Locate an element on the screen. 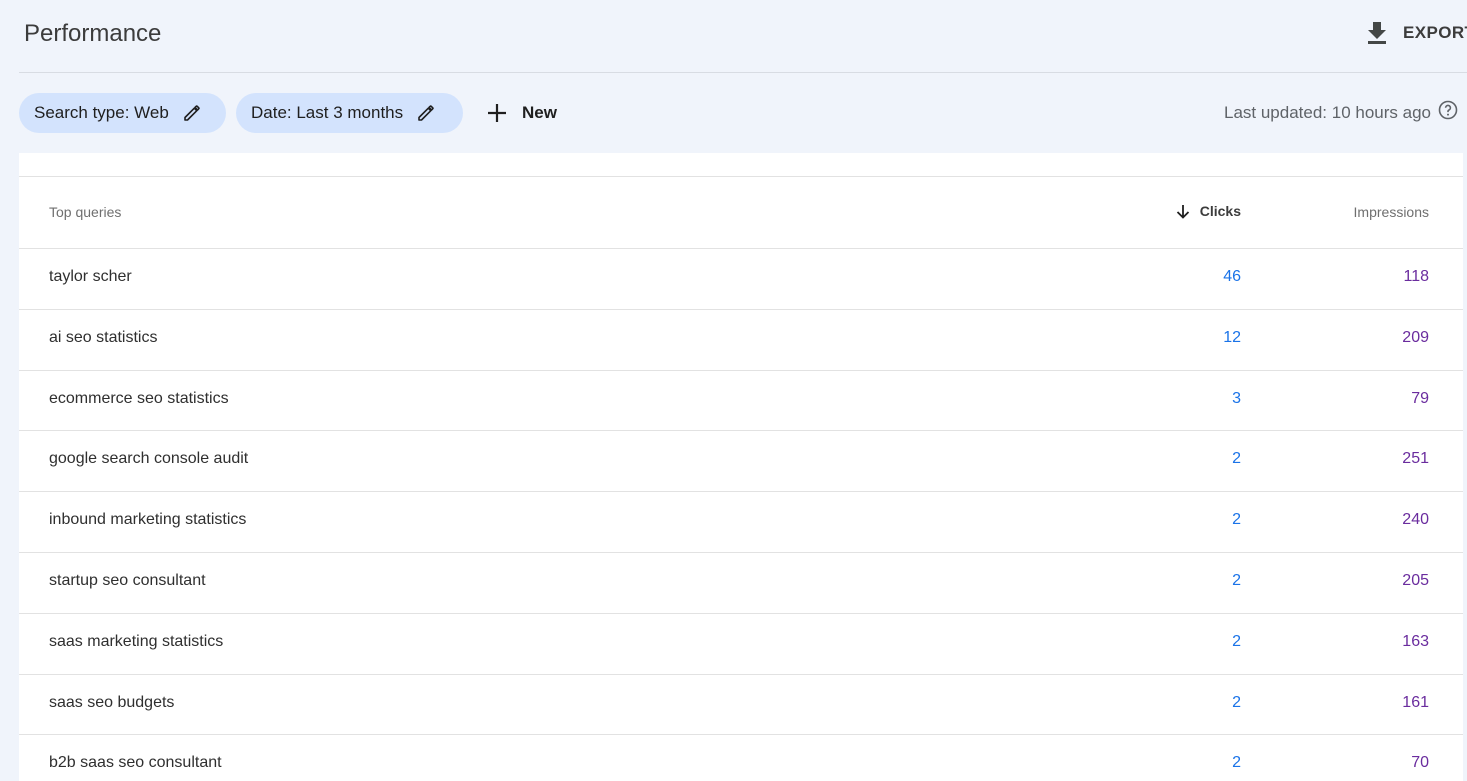 The height and width of the screenshot is (781, 1467). table-row: google search console audit 2 251 is located at coordinates (741, 462).